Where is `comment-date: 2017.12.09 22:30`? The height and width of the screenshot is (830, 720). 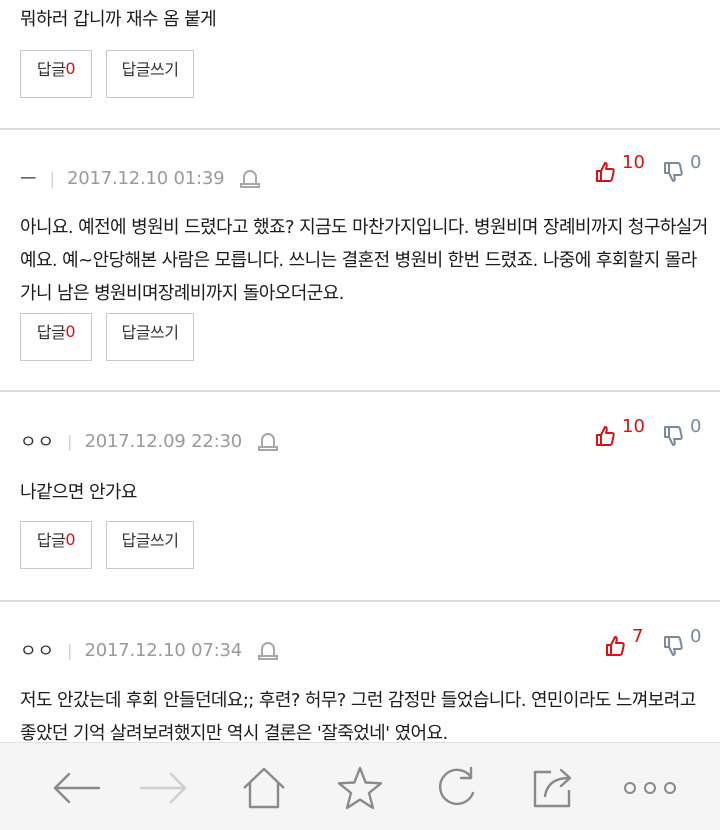 comment-date: 2017.12.09 22:30 is located at coordinates (163, 441).